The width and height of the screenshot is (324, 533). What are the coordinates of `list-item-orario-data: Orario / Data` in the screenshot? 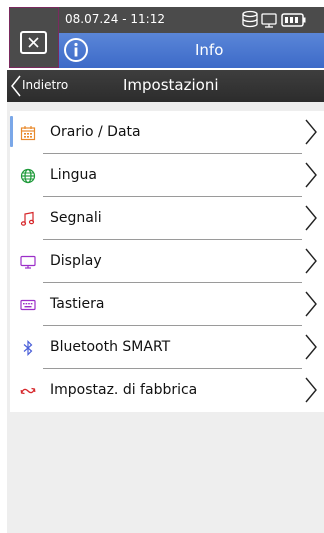 It's located at (167, 132).